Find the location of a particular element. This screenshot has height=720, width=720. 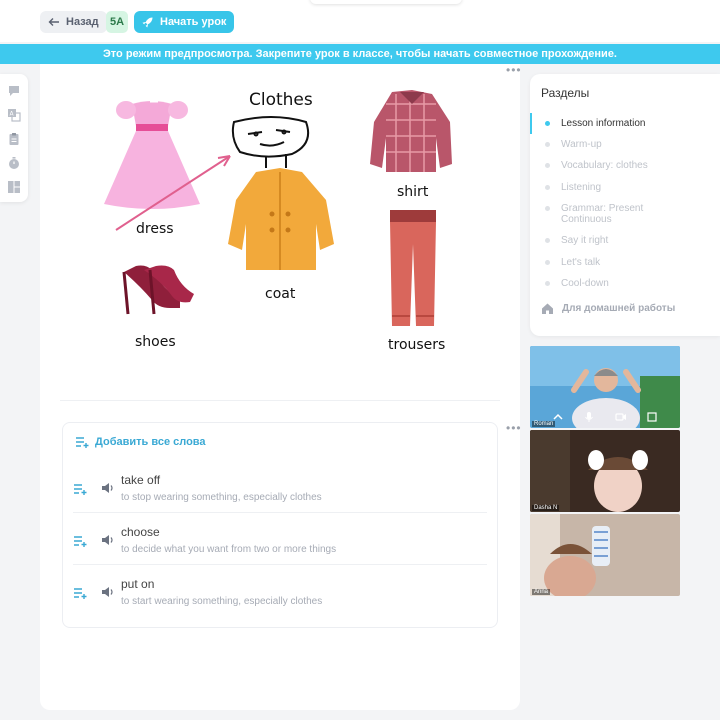

arrow-left-icon is located at coordinates (53, 22).